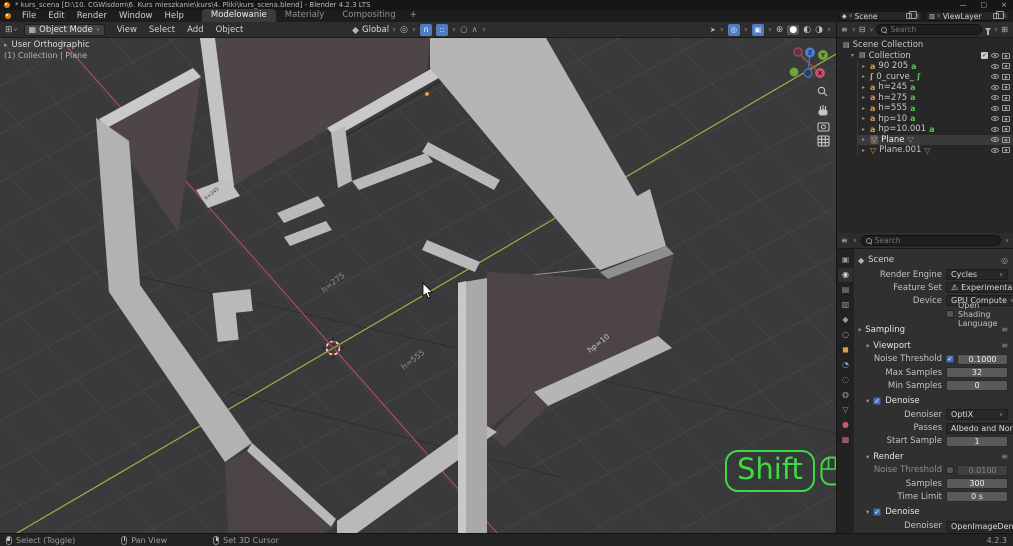 Image resolution: width=1013 pixels, height=546 pixels. What do you see at coordinates (845, 260) in the screenshot?
I see `tab-tool-icon: ▣` at bounding box center [845, 260].